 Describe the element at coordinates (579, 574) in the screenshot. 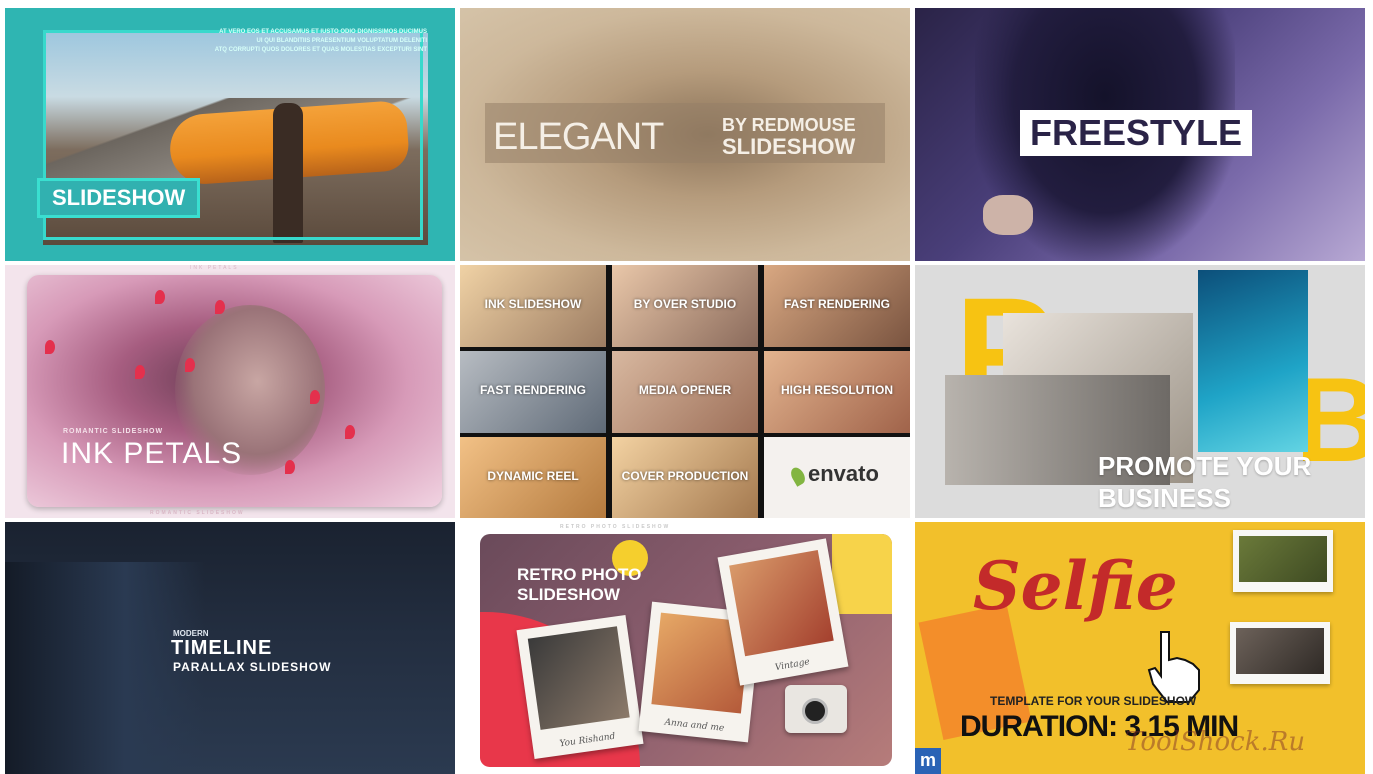

I see `retro-title-line: RETRO PHOTO` at that location.